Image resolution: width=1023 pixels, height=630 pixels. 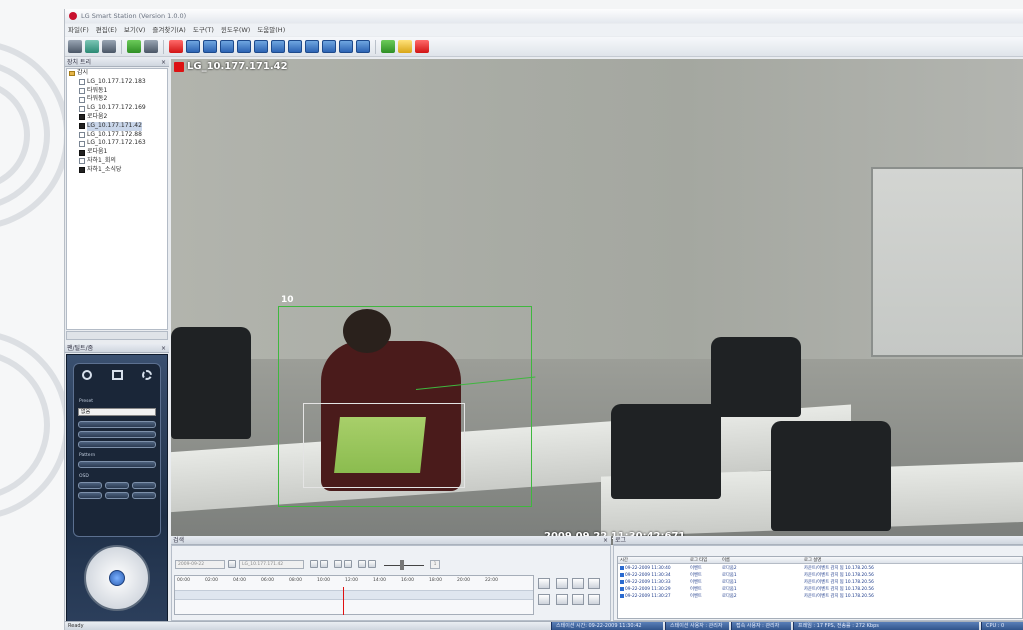 What do you see at coordinates (90, 485) in the screenshot?
I see `osd-enter-button` at bounding box center [90, 485].